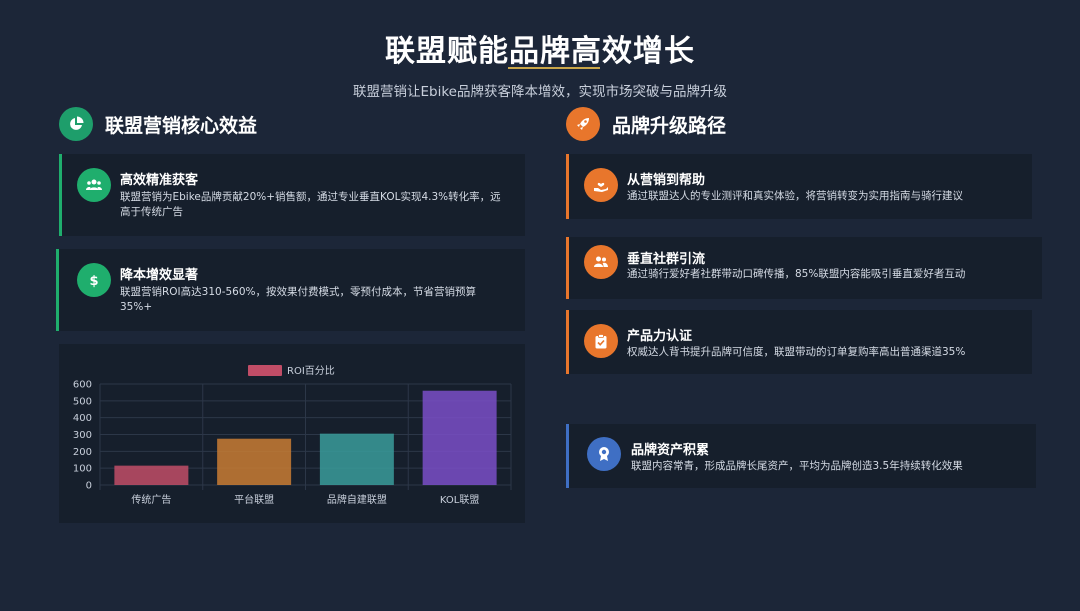 This screenshot has height=611, width=1080. Describe the element at coordinates (151, 499) in the screenshot. I see `x-tick-label: 传统广告` at that location.